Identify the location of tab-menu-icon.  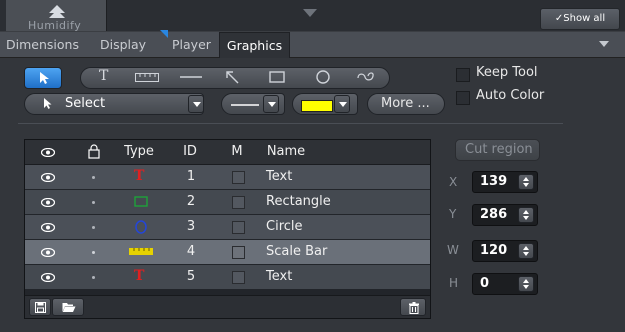
(604, 44).